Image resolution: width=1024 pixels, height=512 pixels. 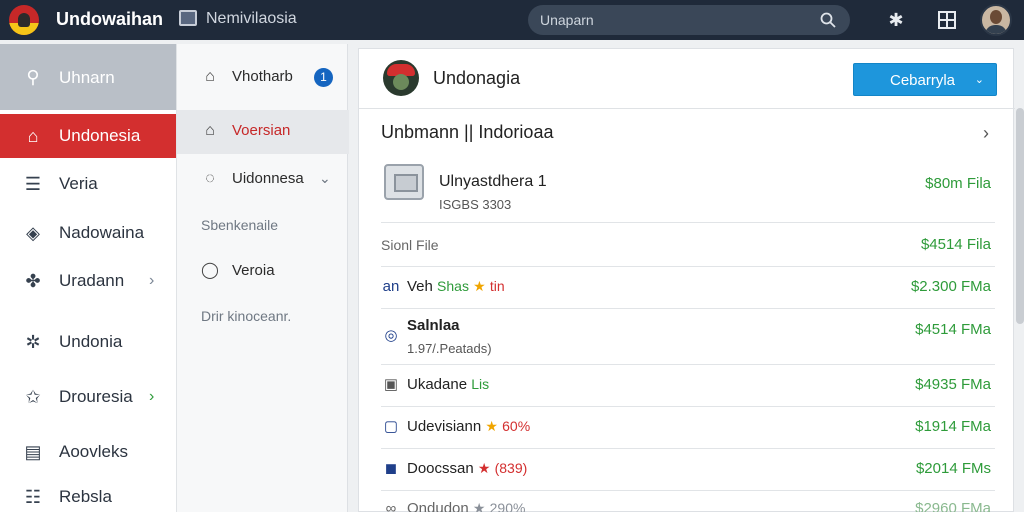 I want to click on item-name: Ondudon, so click(x=438, y=506).